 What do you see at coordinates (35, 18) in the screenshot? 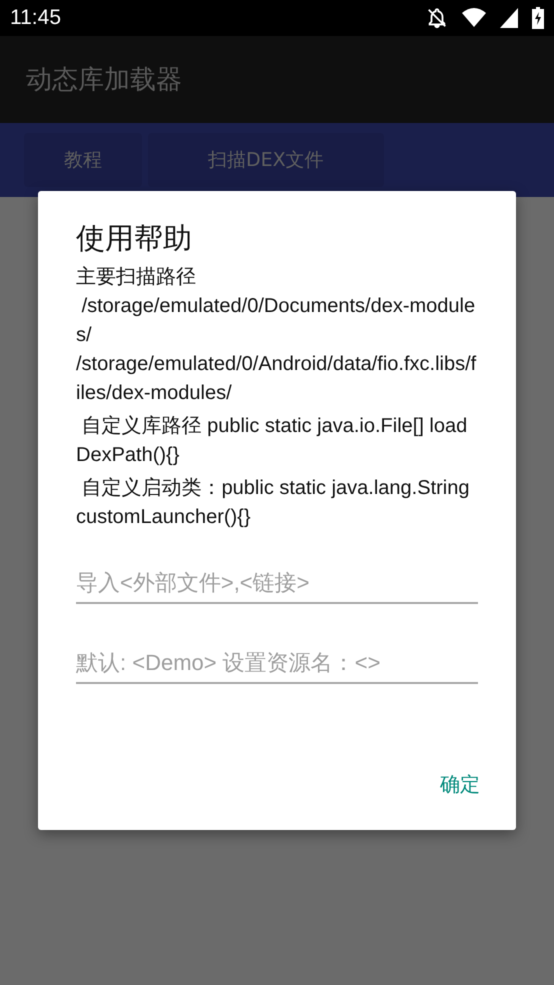
I see `status-time: 11:45` at bounding box center [35, 18].